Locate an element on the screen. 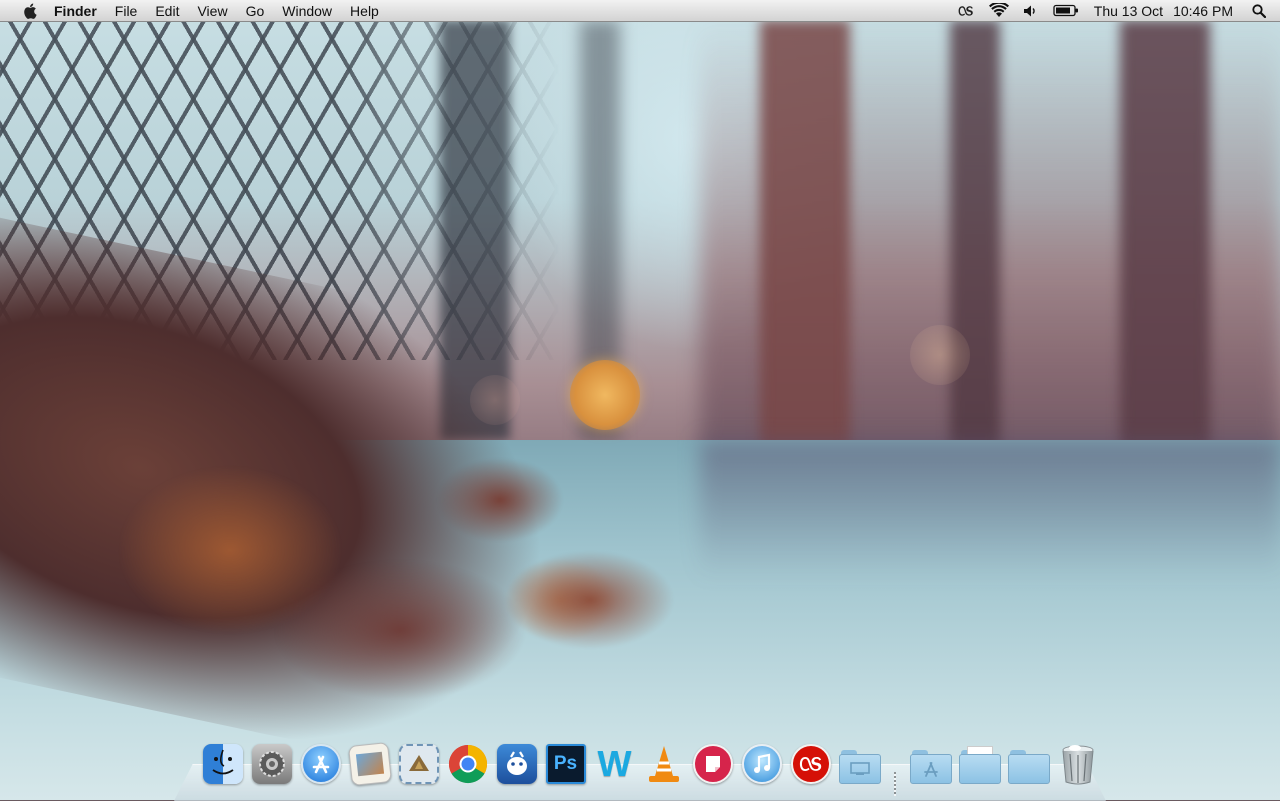  clock-time: 10:46 PM is located at coordinates (1203, 10).